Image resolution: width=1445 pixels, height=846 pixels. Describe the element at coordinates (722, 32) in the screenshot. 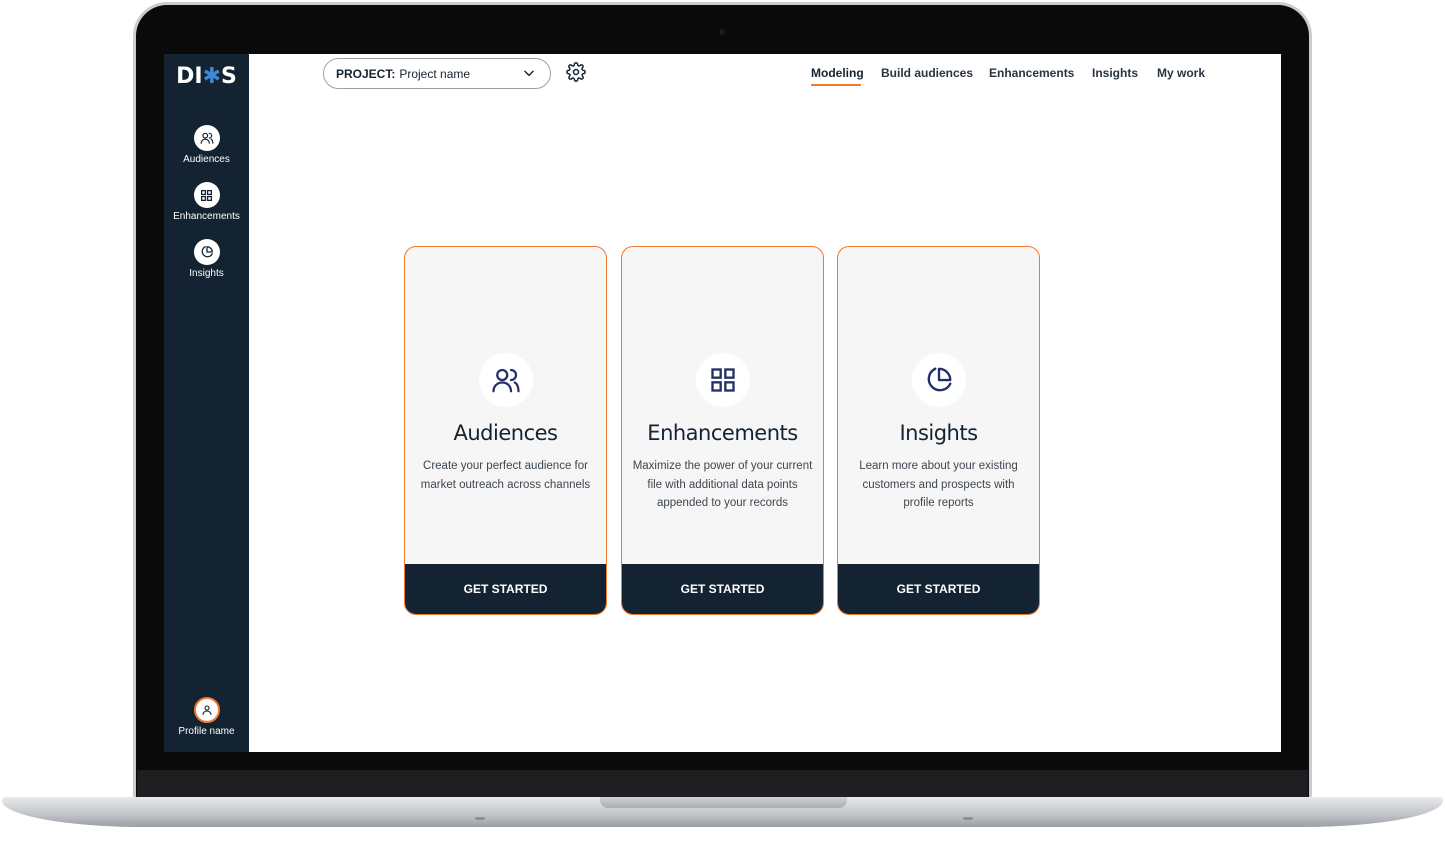

I see `camera` at that location.